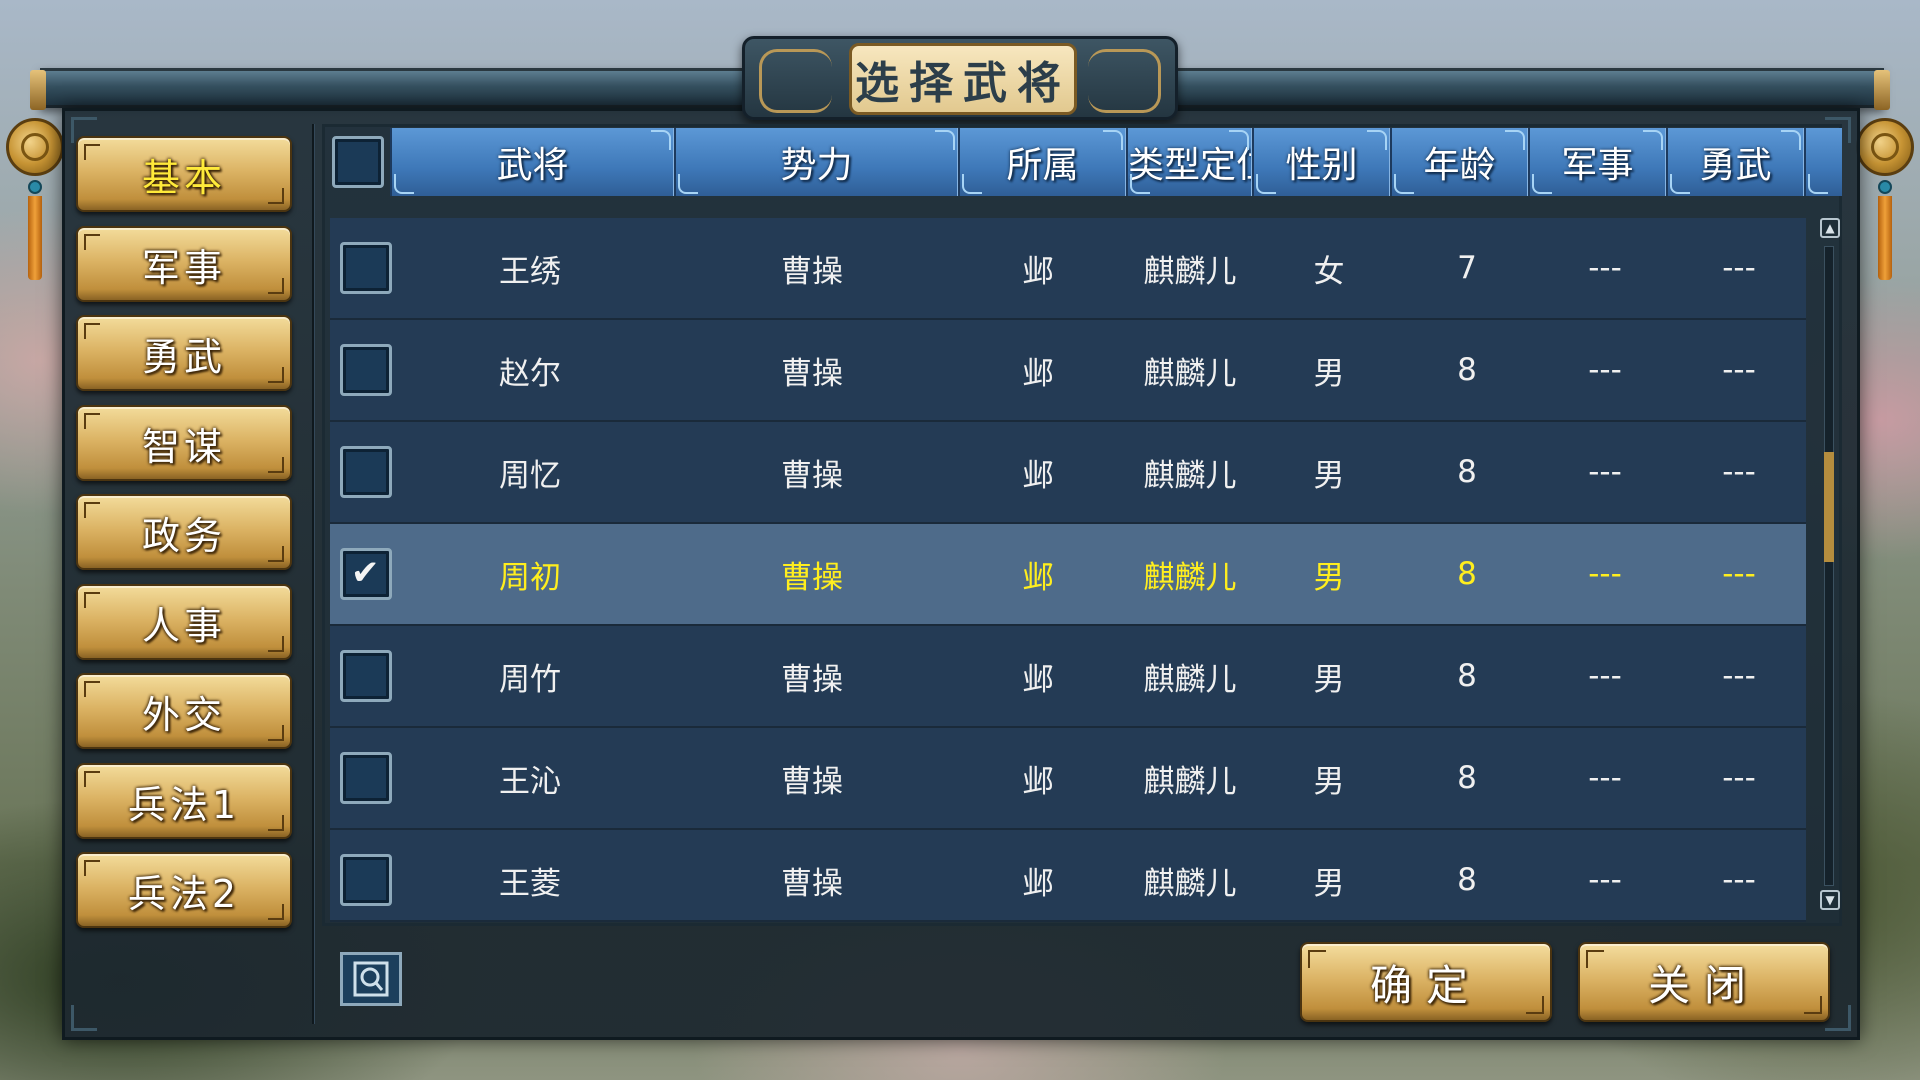  Describe the element at coordinates (1704, 982) in the screenshot. I see `close-button: 关闭` at that location.